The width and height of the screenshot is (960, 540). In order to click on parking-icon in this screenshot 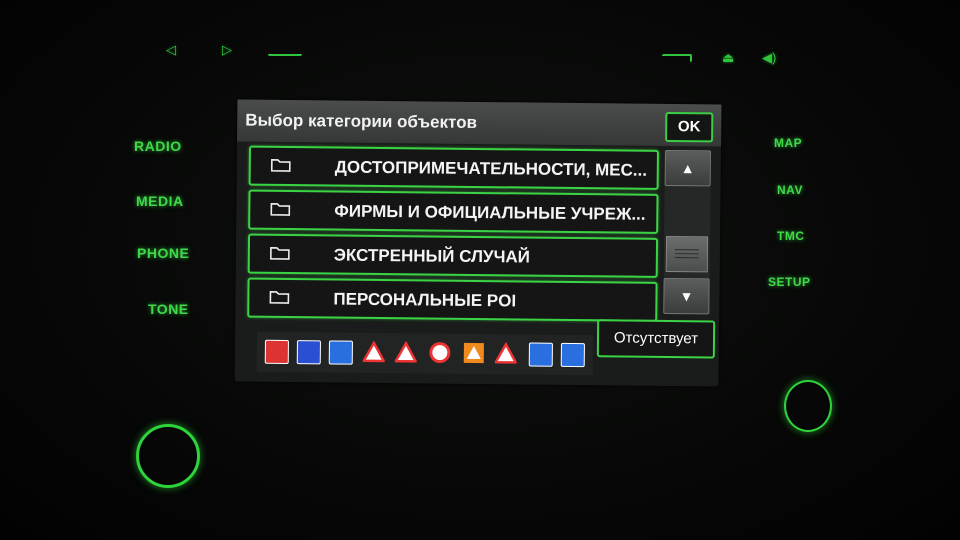, I will do `click(572, 355)`.